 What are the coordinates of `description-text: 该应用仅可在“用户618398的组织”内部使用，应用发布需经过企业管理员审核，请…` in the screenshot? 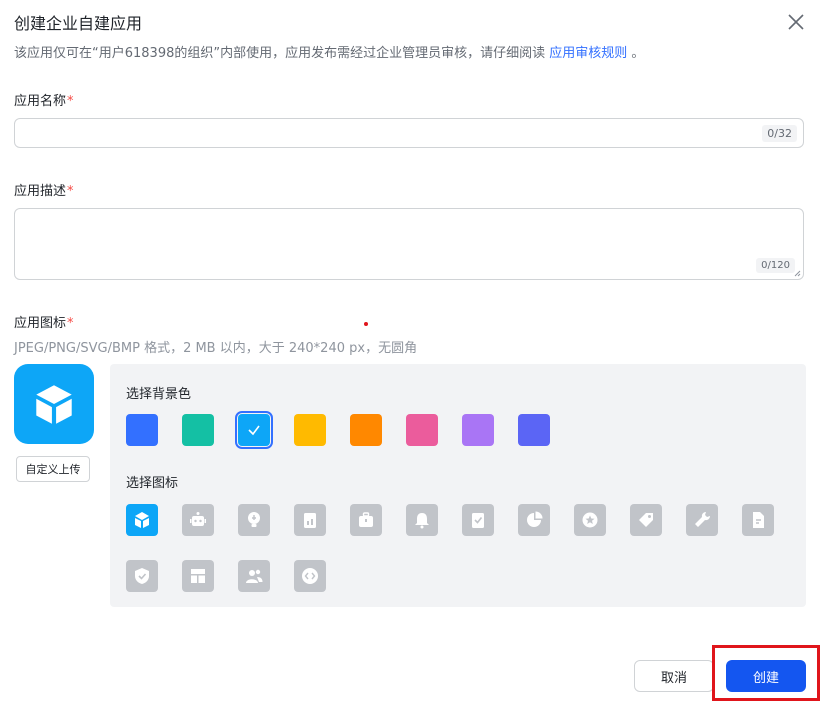 It's located at (282, 53).